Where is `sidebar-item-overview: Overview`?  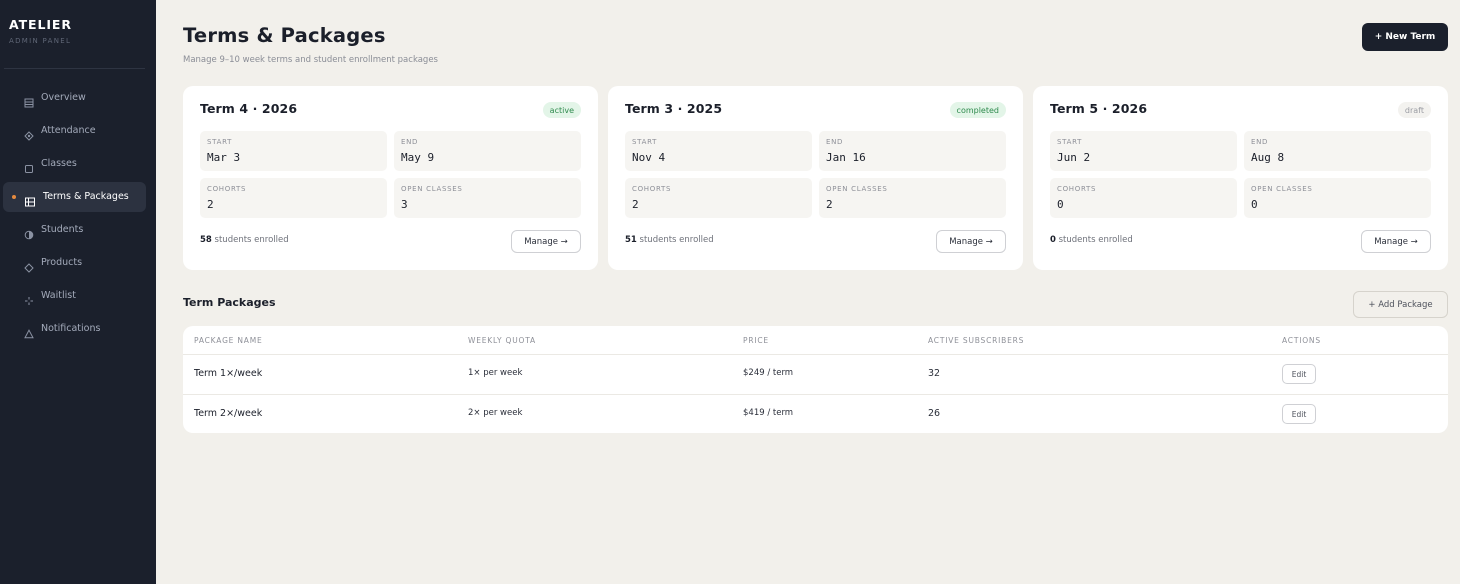 sidebar-item-overview: Overview is located at coordinates (74, 98).